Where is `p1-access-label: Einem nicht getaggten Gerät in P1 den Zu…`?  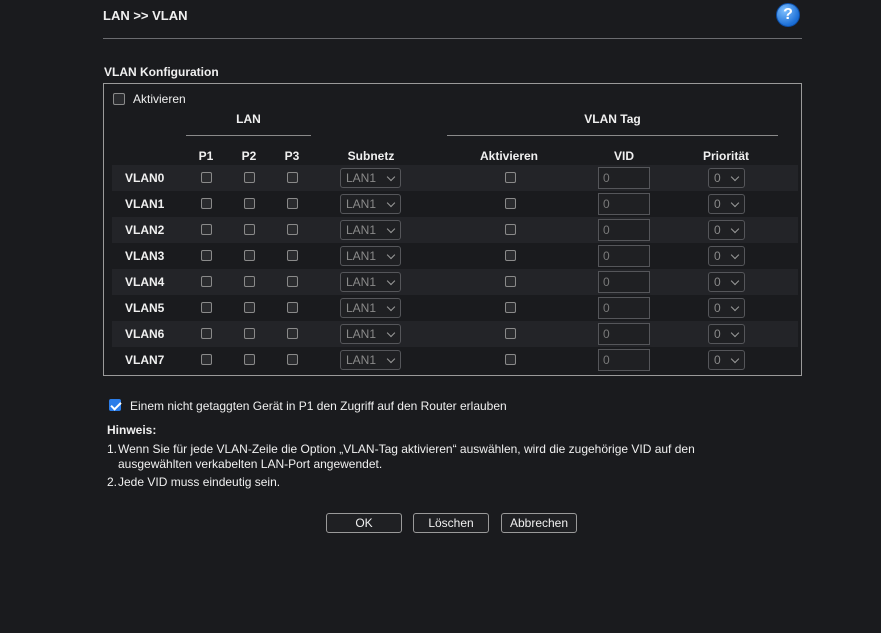
p1-access-label: Einem nicht getaggten Gerät in P1 den Zu… is located at coordinates (318, 406).